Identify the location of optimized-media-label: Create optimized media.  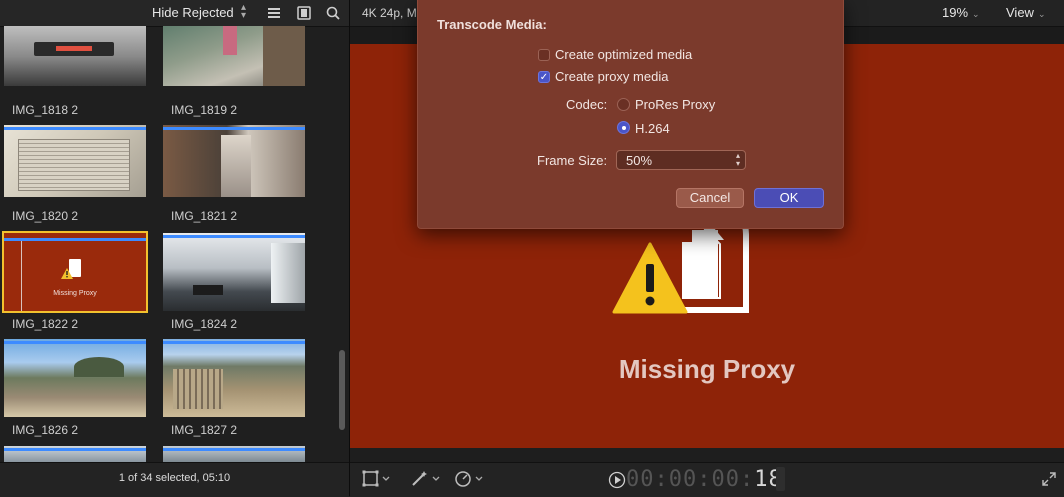
(623, 54).